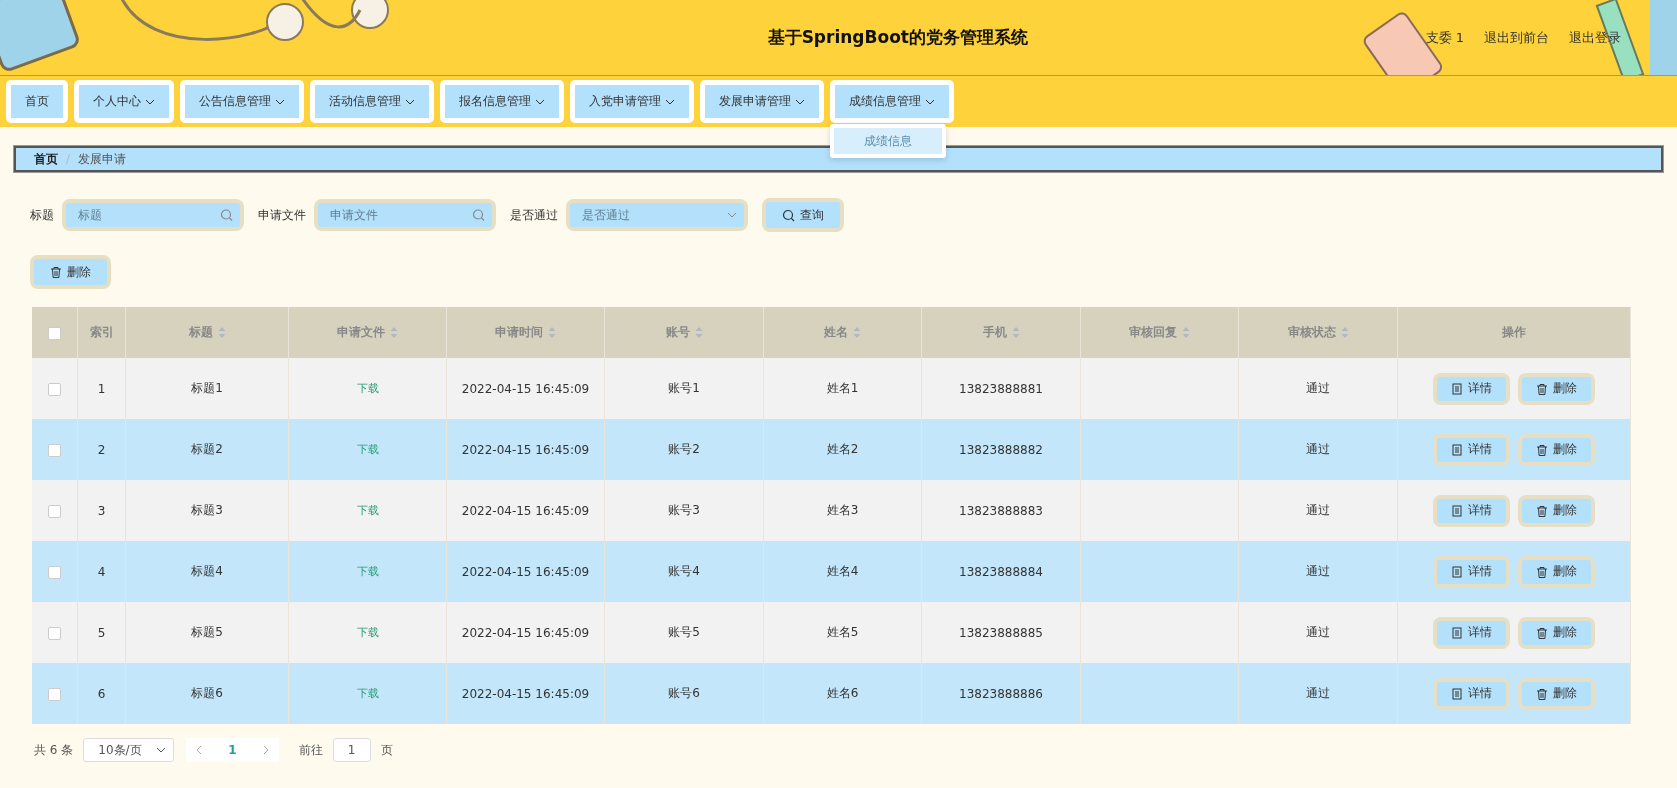 The image size is (1677, 788). What do you see at coordinates (153, 215) in the screenshot?
I see `search-field: 标题` at bounding box center [153, 215].